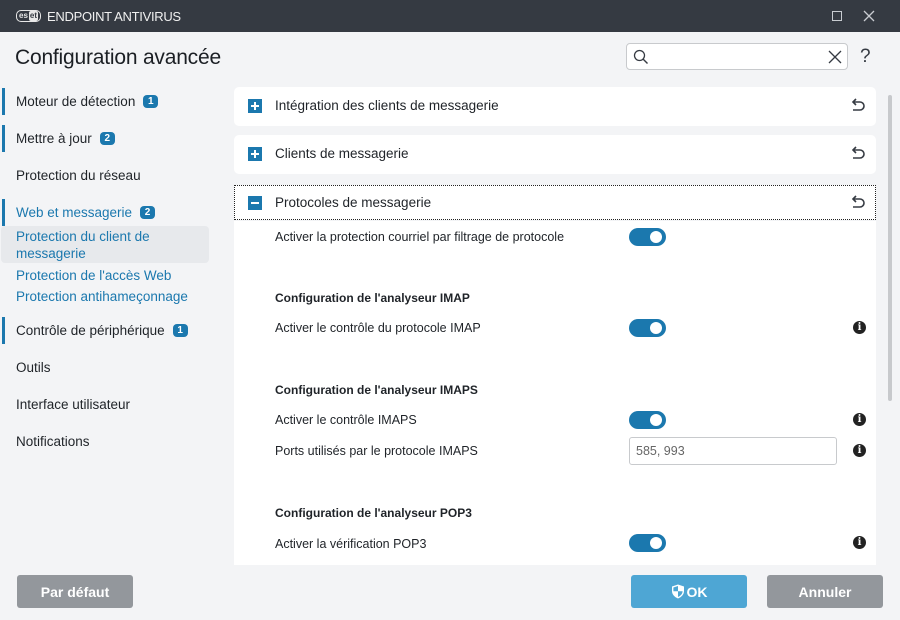  Describe the element at coordinates (353, 202) in the screenshot. I see `section-label: Protocoles de messagerie` at that location.